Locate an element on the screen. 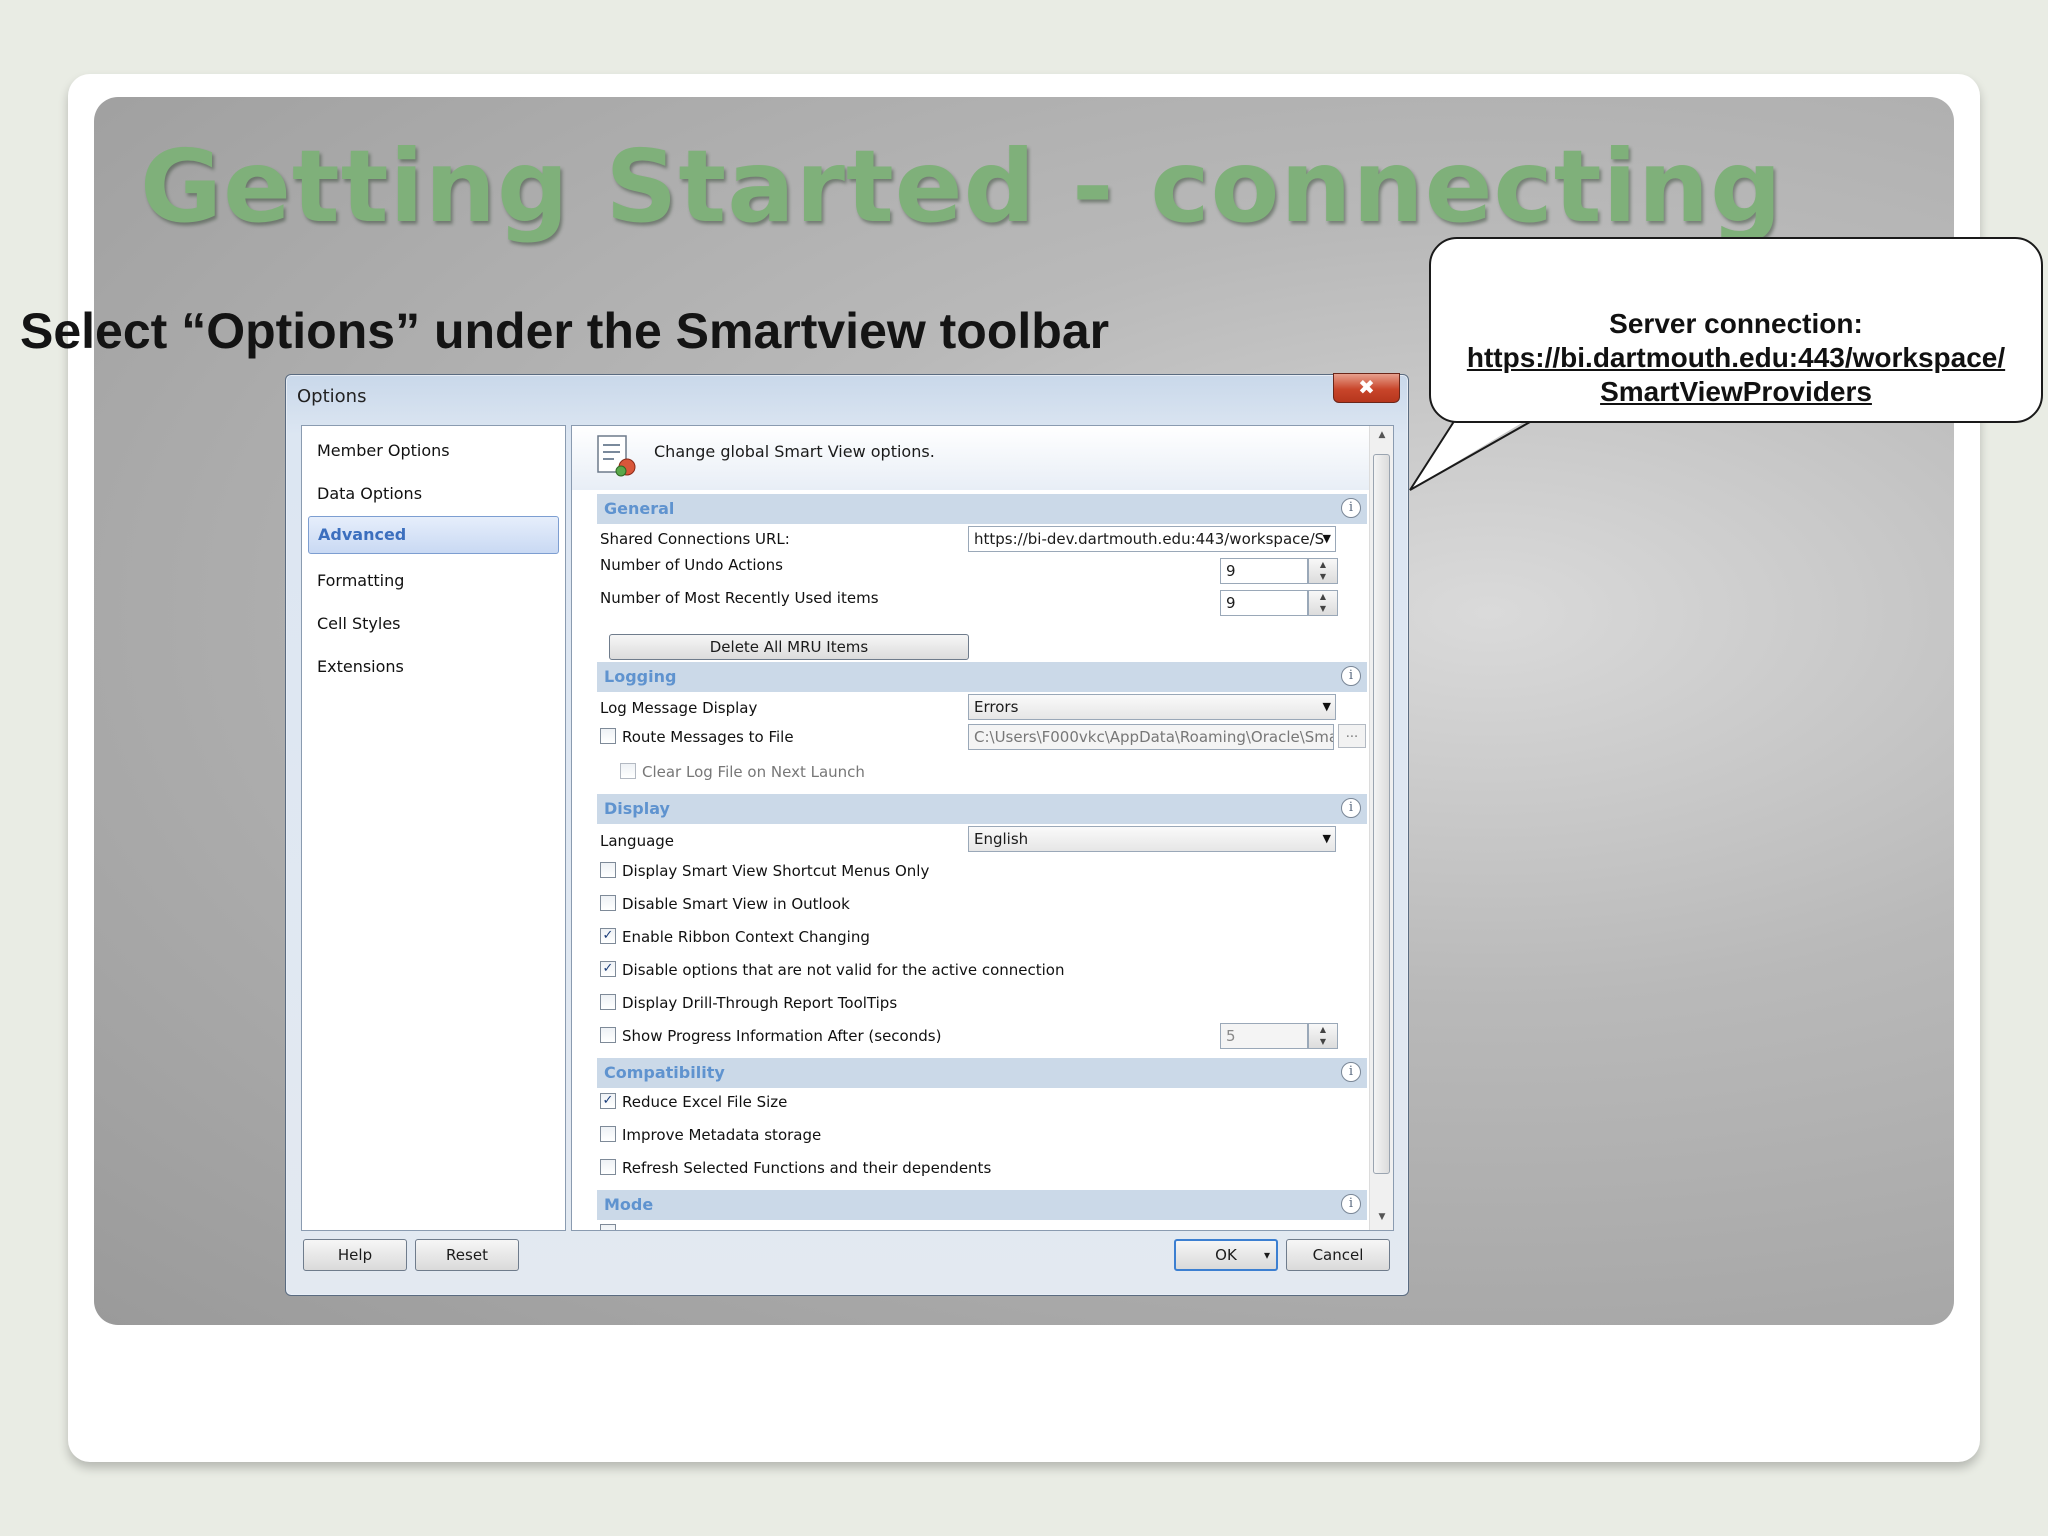 The width and height of the screenshot is (2048, 1536). vertical-scrollbar: ▲ ▼ is located at coordinates (1381, 828).